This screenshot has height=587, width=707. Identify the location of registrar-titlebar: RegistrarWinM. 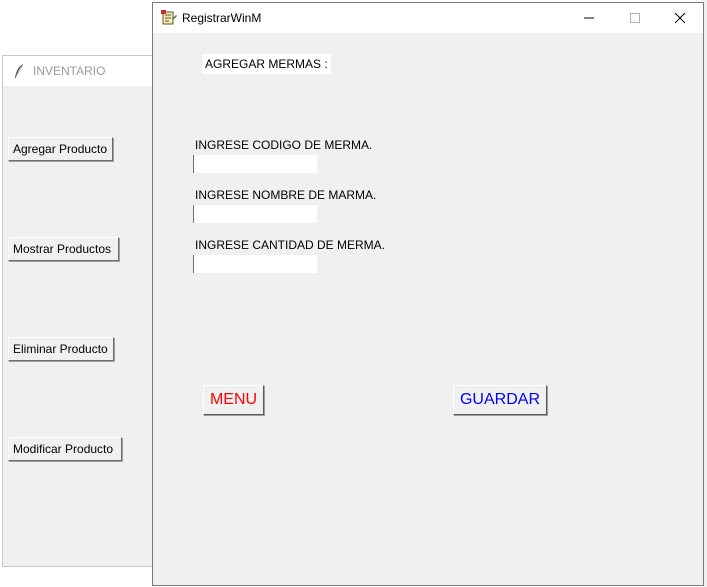
(428, 18).